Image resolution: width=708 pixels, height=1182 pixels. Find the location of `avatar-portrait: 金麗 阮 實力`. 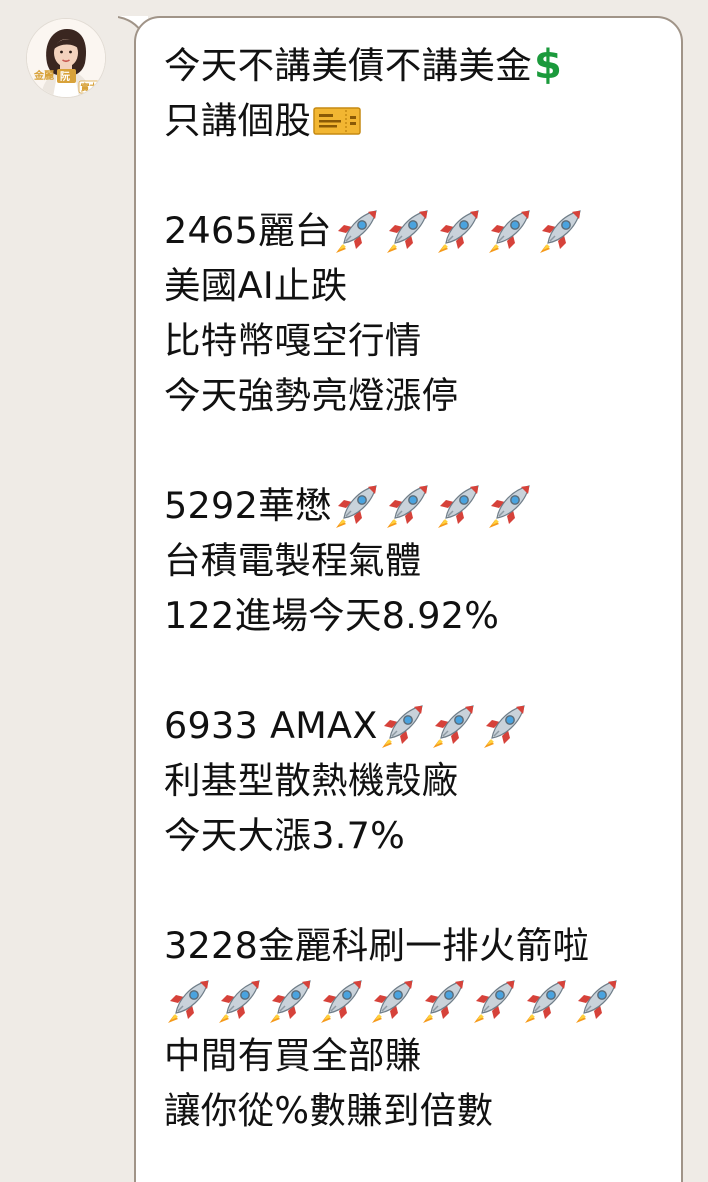

avatar-portrait: 金麗 阮 實力 is located at coordinates (66, 58).